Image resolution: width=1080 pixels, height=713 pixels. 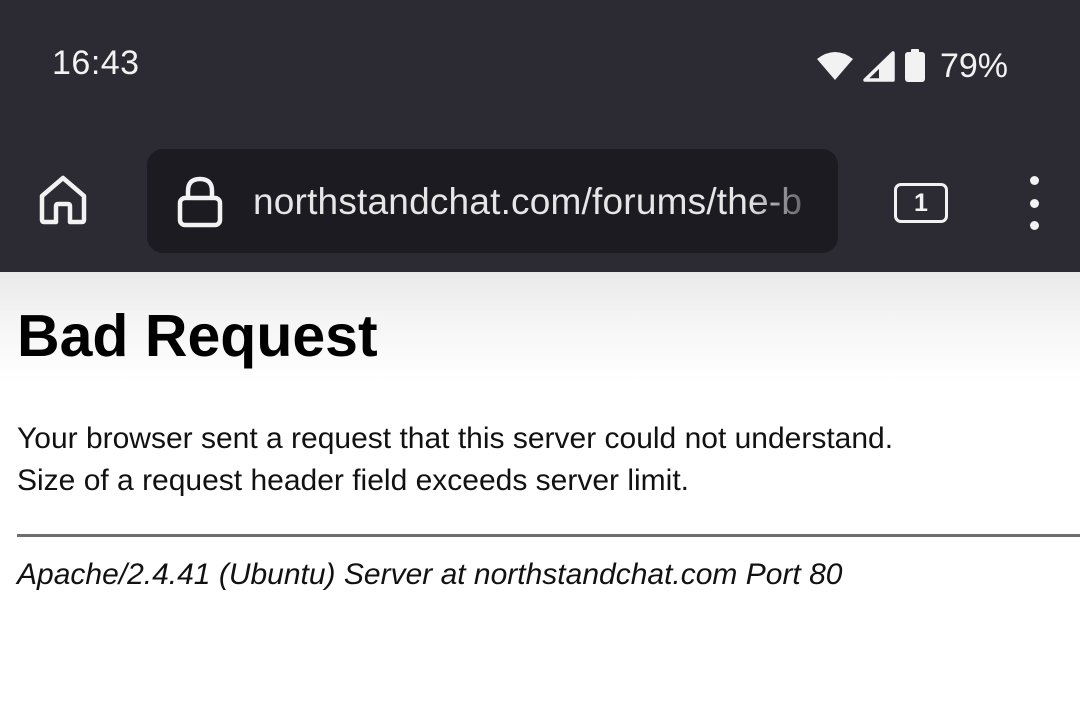 I want to click on horizontal-rule, so click(x=548, y=535).